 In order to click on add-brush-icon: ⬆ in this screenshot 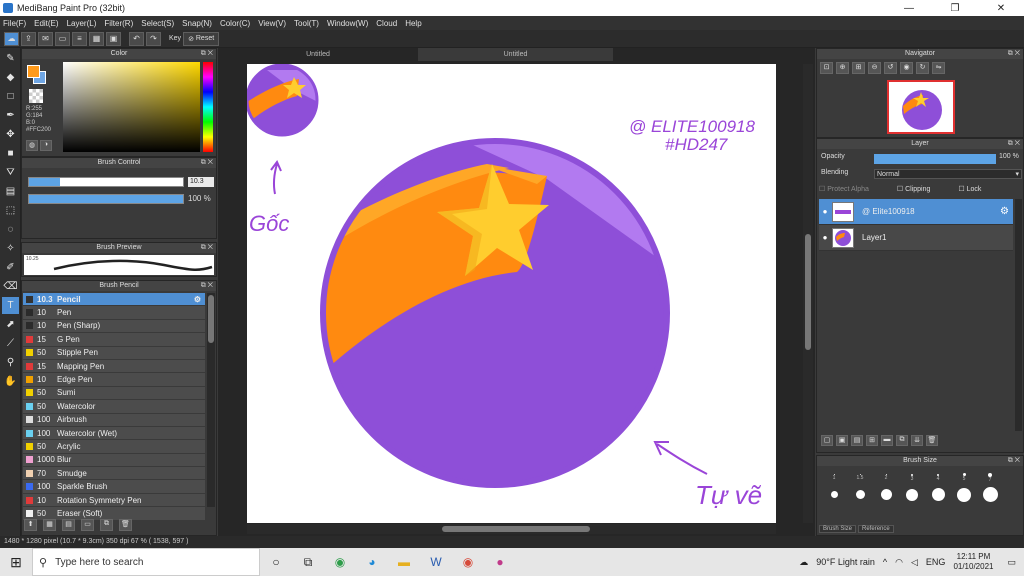, I will do `click(30, 525)`.